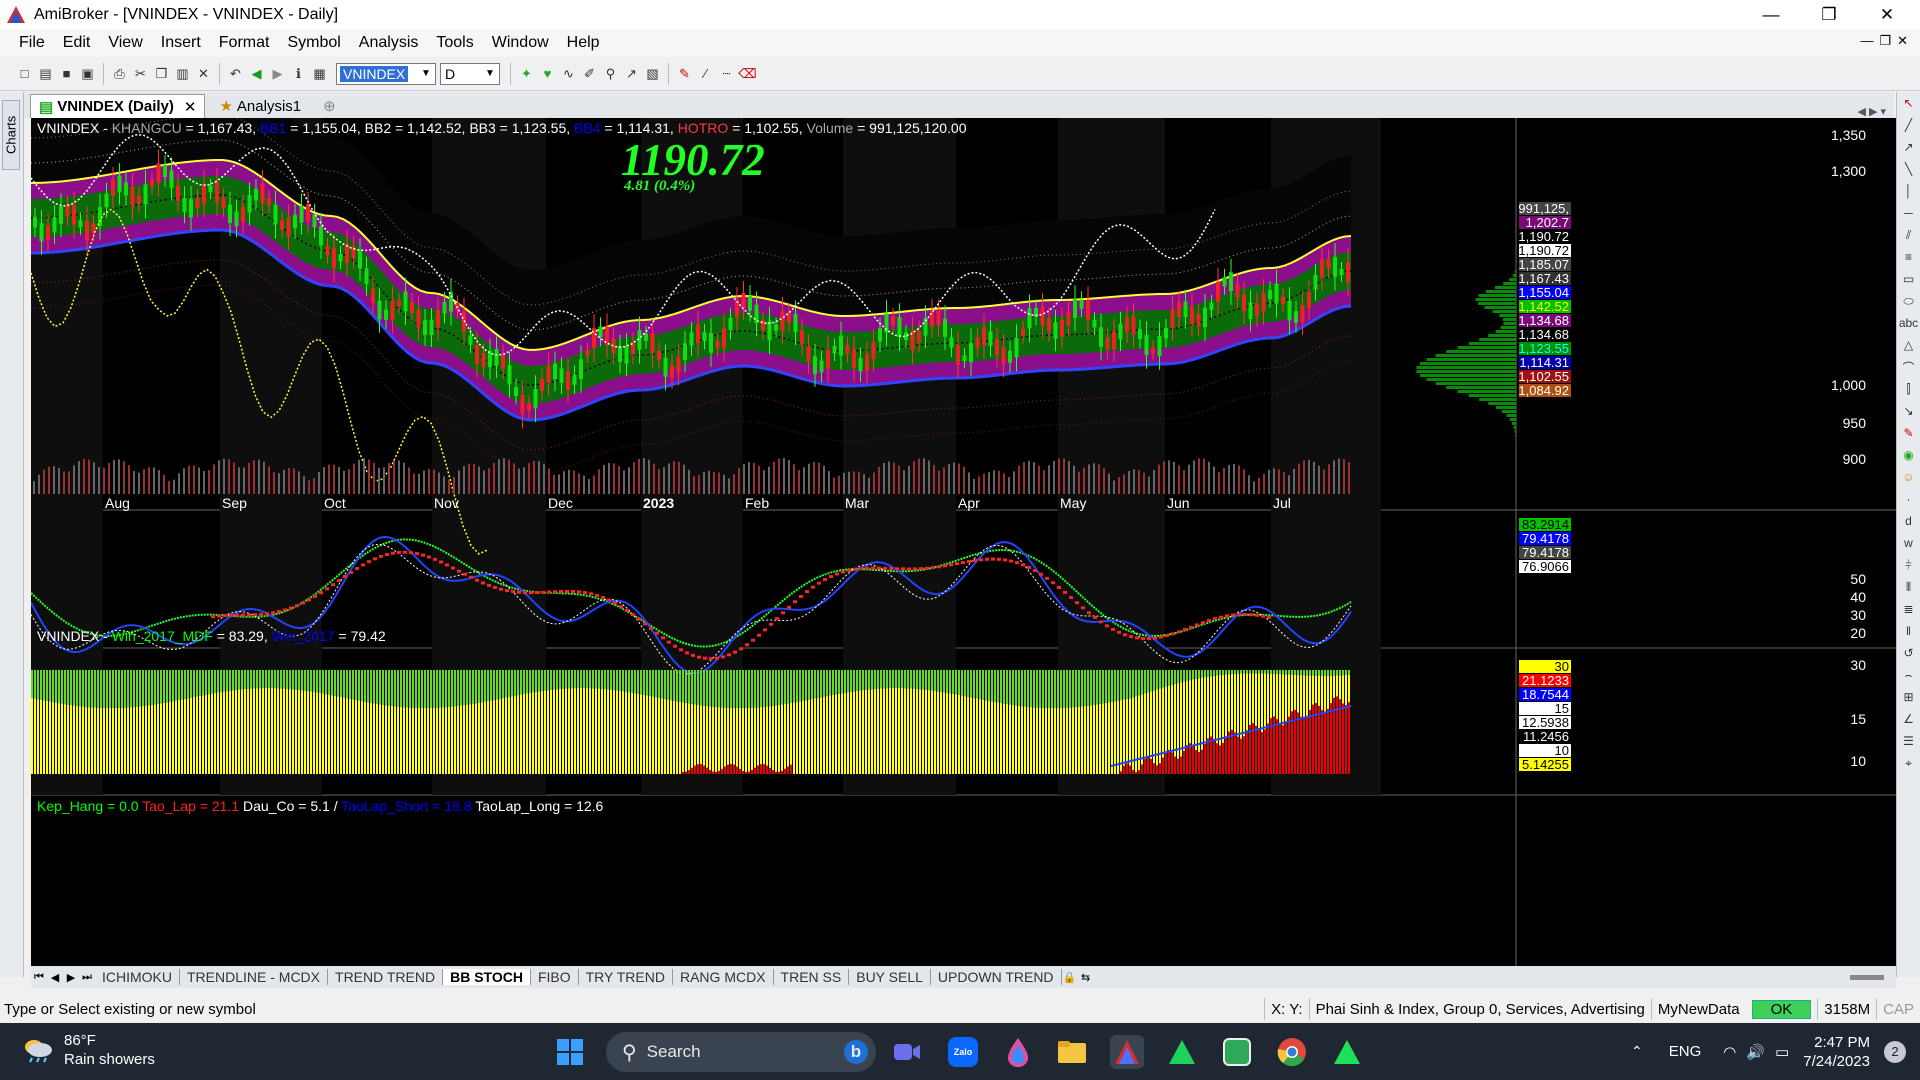  What do you see at coordinates (1829, 14) in the screenshot?
I see `restore-button: ❐` at bounding box center [1829, 14].